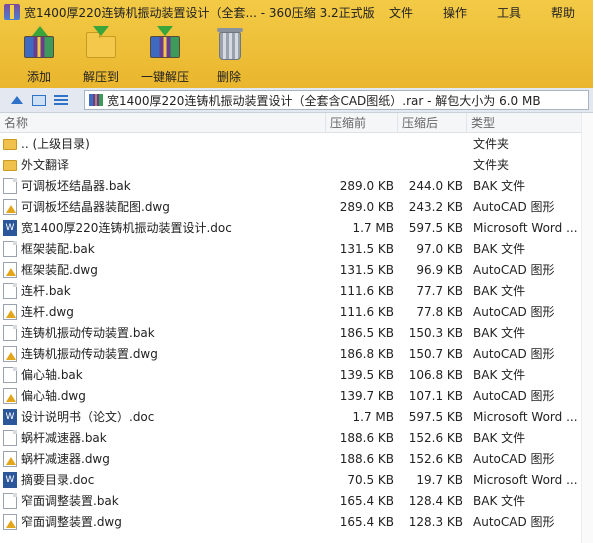 The height and width of the screenshot is (543, 593). What do you see at coordinates (296, 395) in the screenshot?
I see `file-row: 偏心轴.dwg 139.7 KB 107.1 KB AutoCAD 图形` at bounding box center [296, 395].